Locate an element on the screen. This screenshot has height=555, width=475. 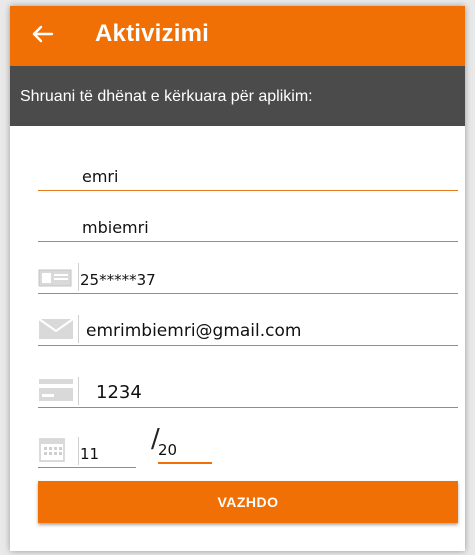
first-name-value: emri is located at coordinates (100, 176).